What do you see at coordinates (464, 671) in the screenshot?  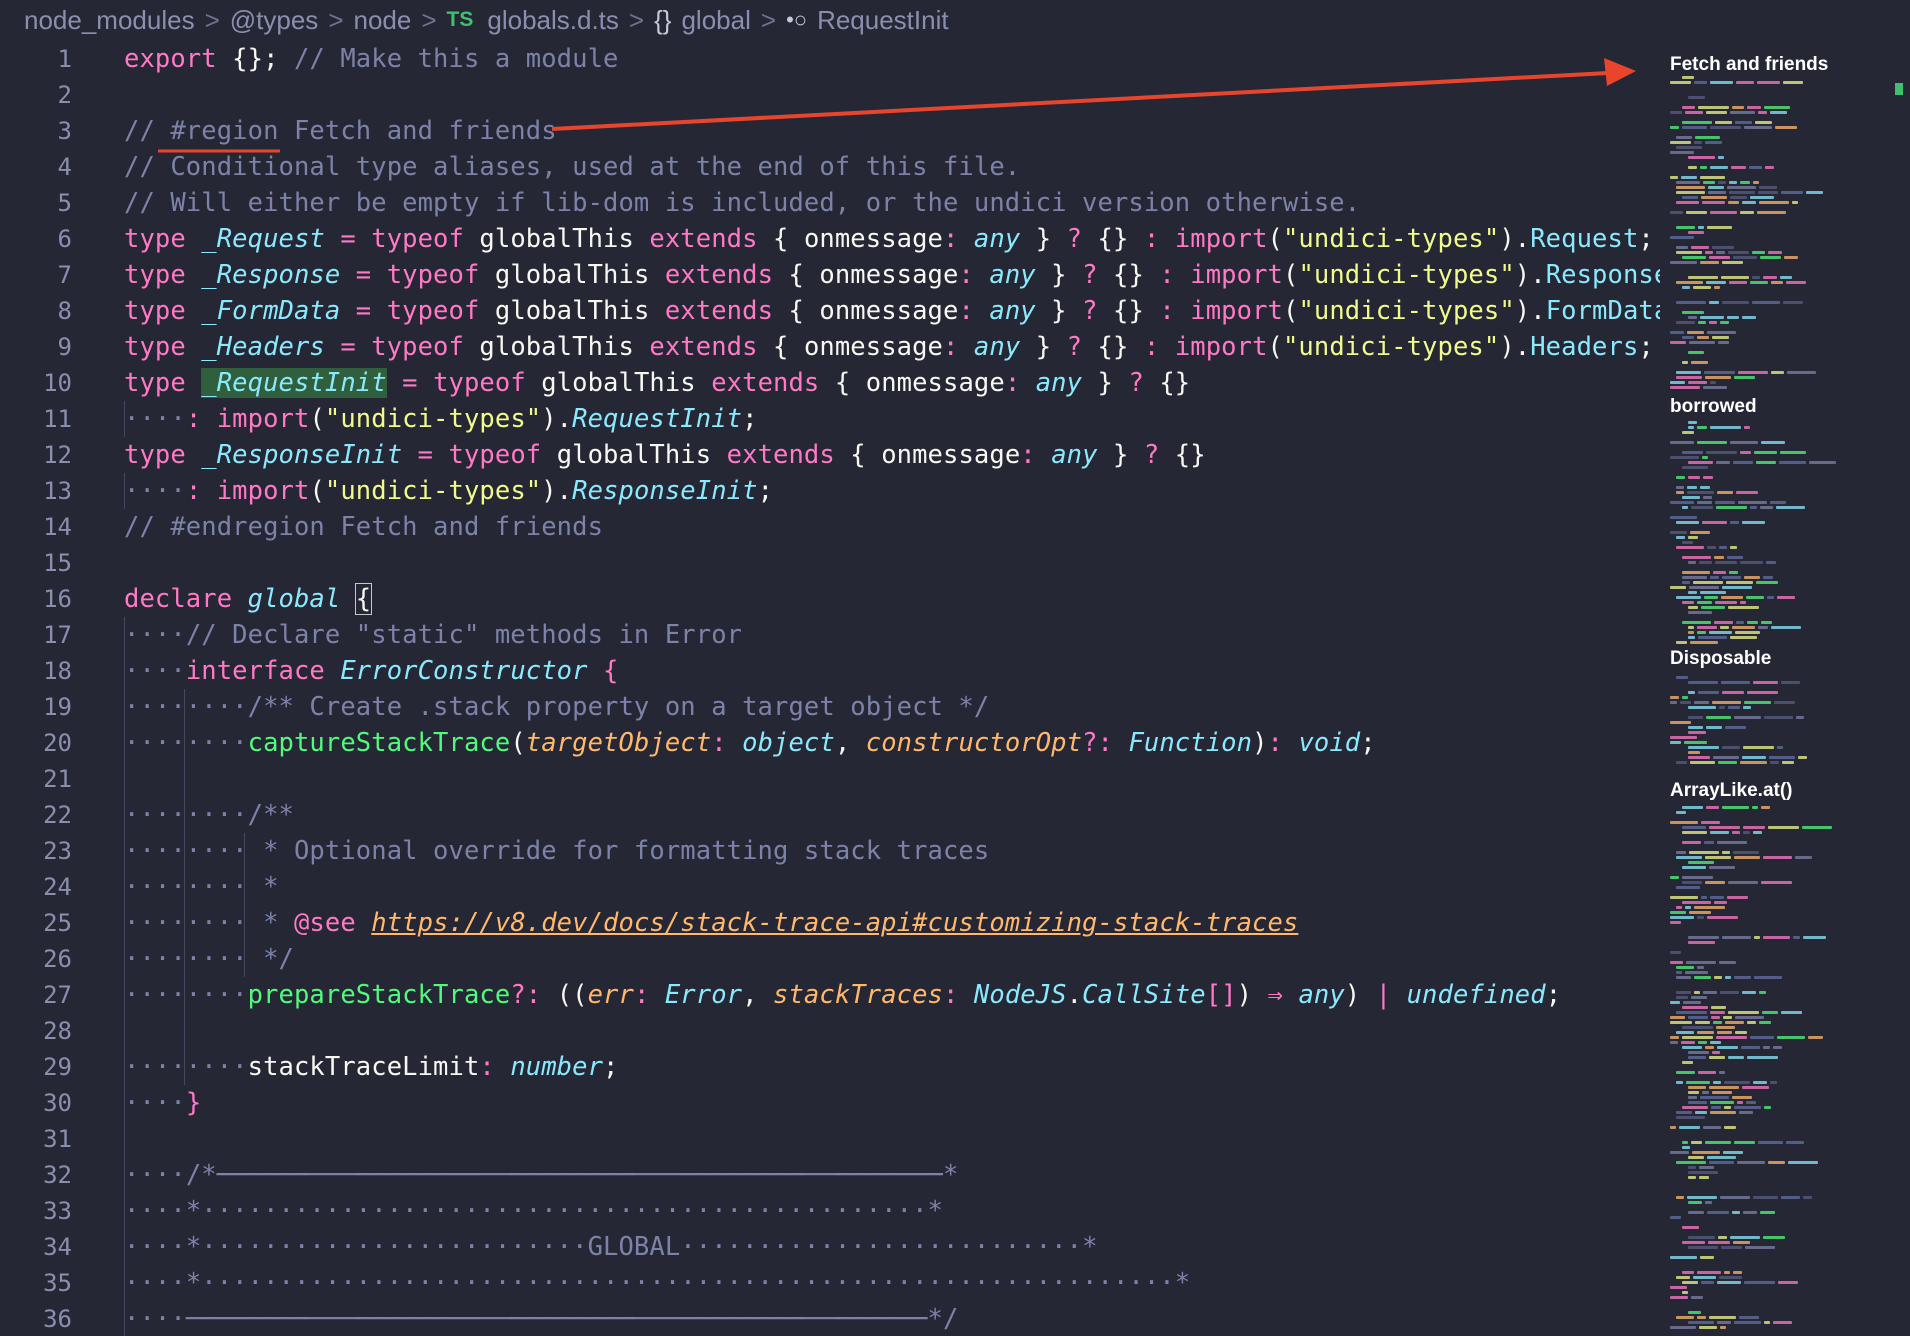 I see `code-token: ErrorConstructor` at bounding box center [464, 671].